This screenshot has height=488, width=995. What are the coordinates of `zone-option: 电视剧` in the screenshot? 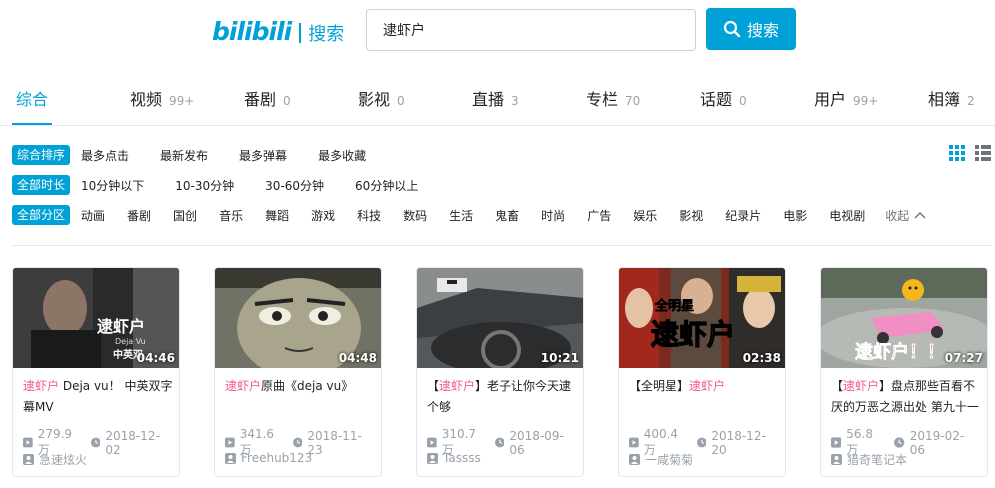 It's located at (847, 215).